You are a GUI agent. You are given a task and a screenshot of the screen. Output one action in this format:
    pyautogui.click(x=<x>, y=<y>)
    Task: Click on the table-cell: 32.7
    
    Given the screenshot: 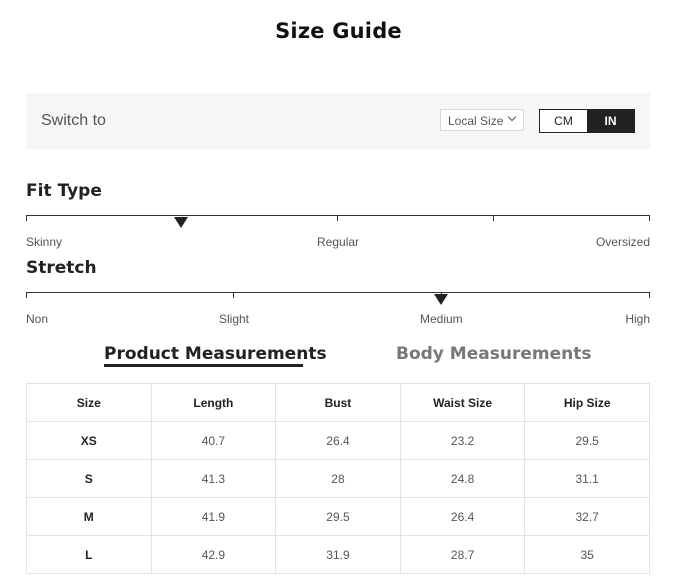 What is the action you would take?
    pyautogui.click(x=587, y=516)
    